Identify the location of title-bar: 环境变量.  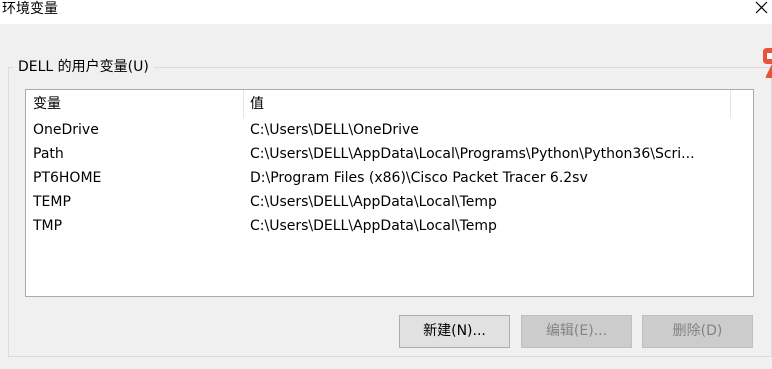
(386, 12).